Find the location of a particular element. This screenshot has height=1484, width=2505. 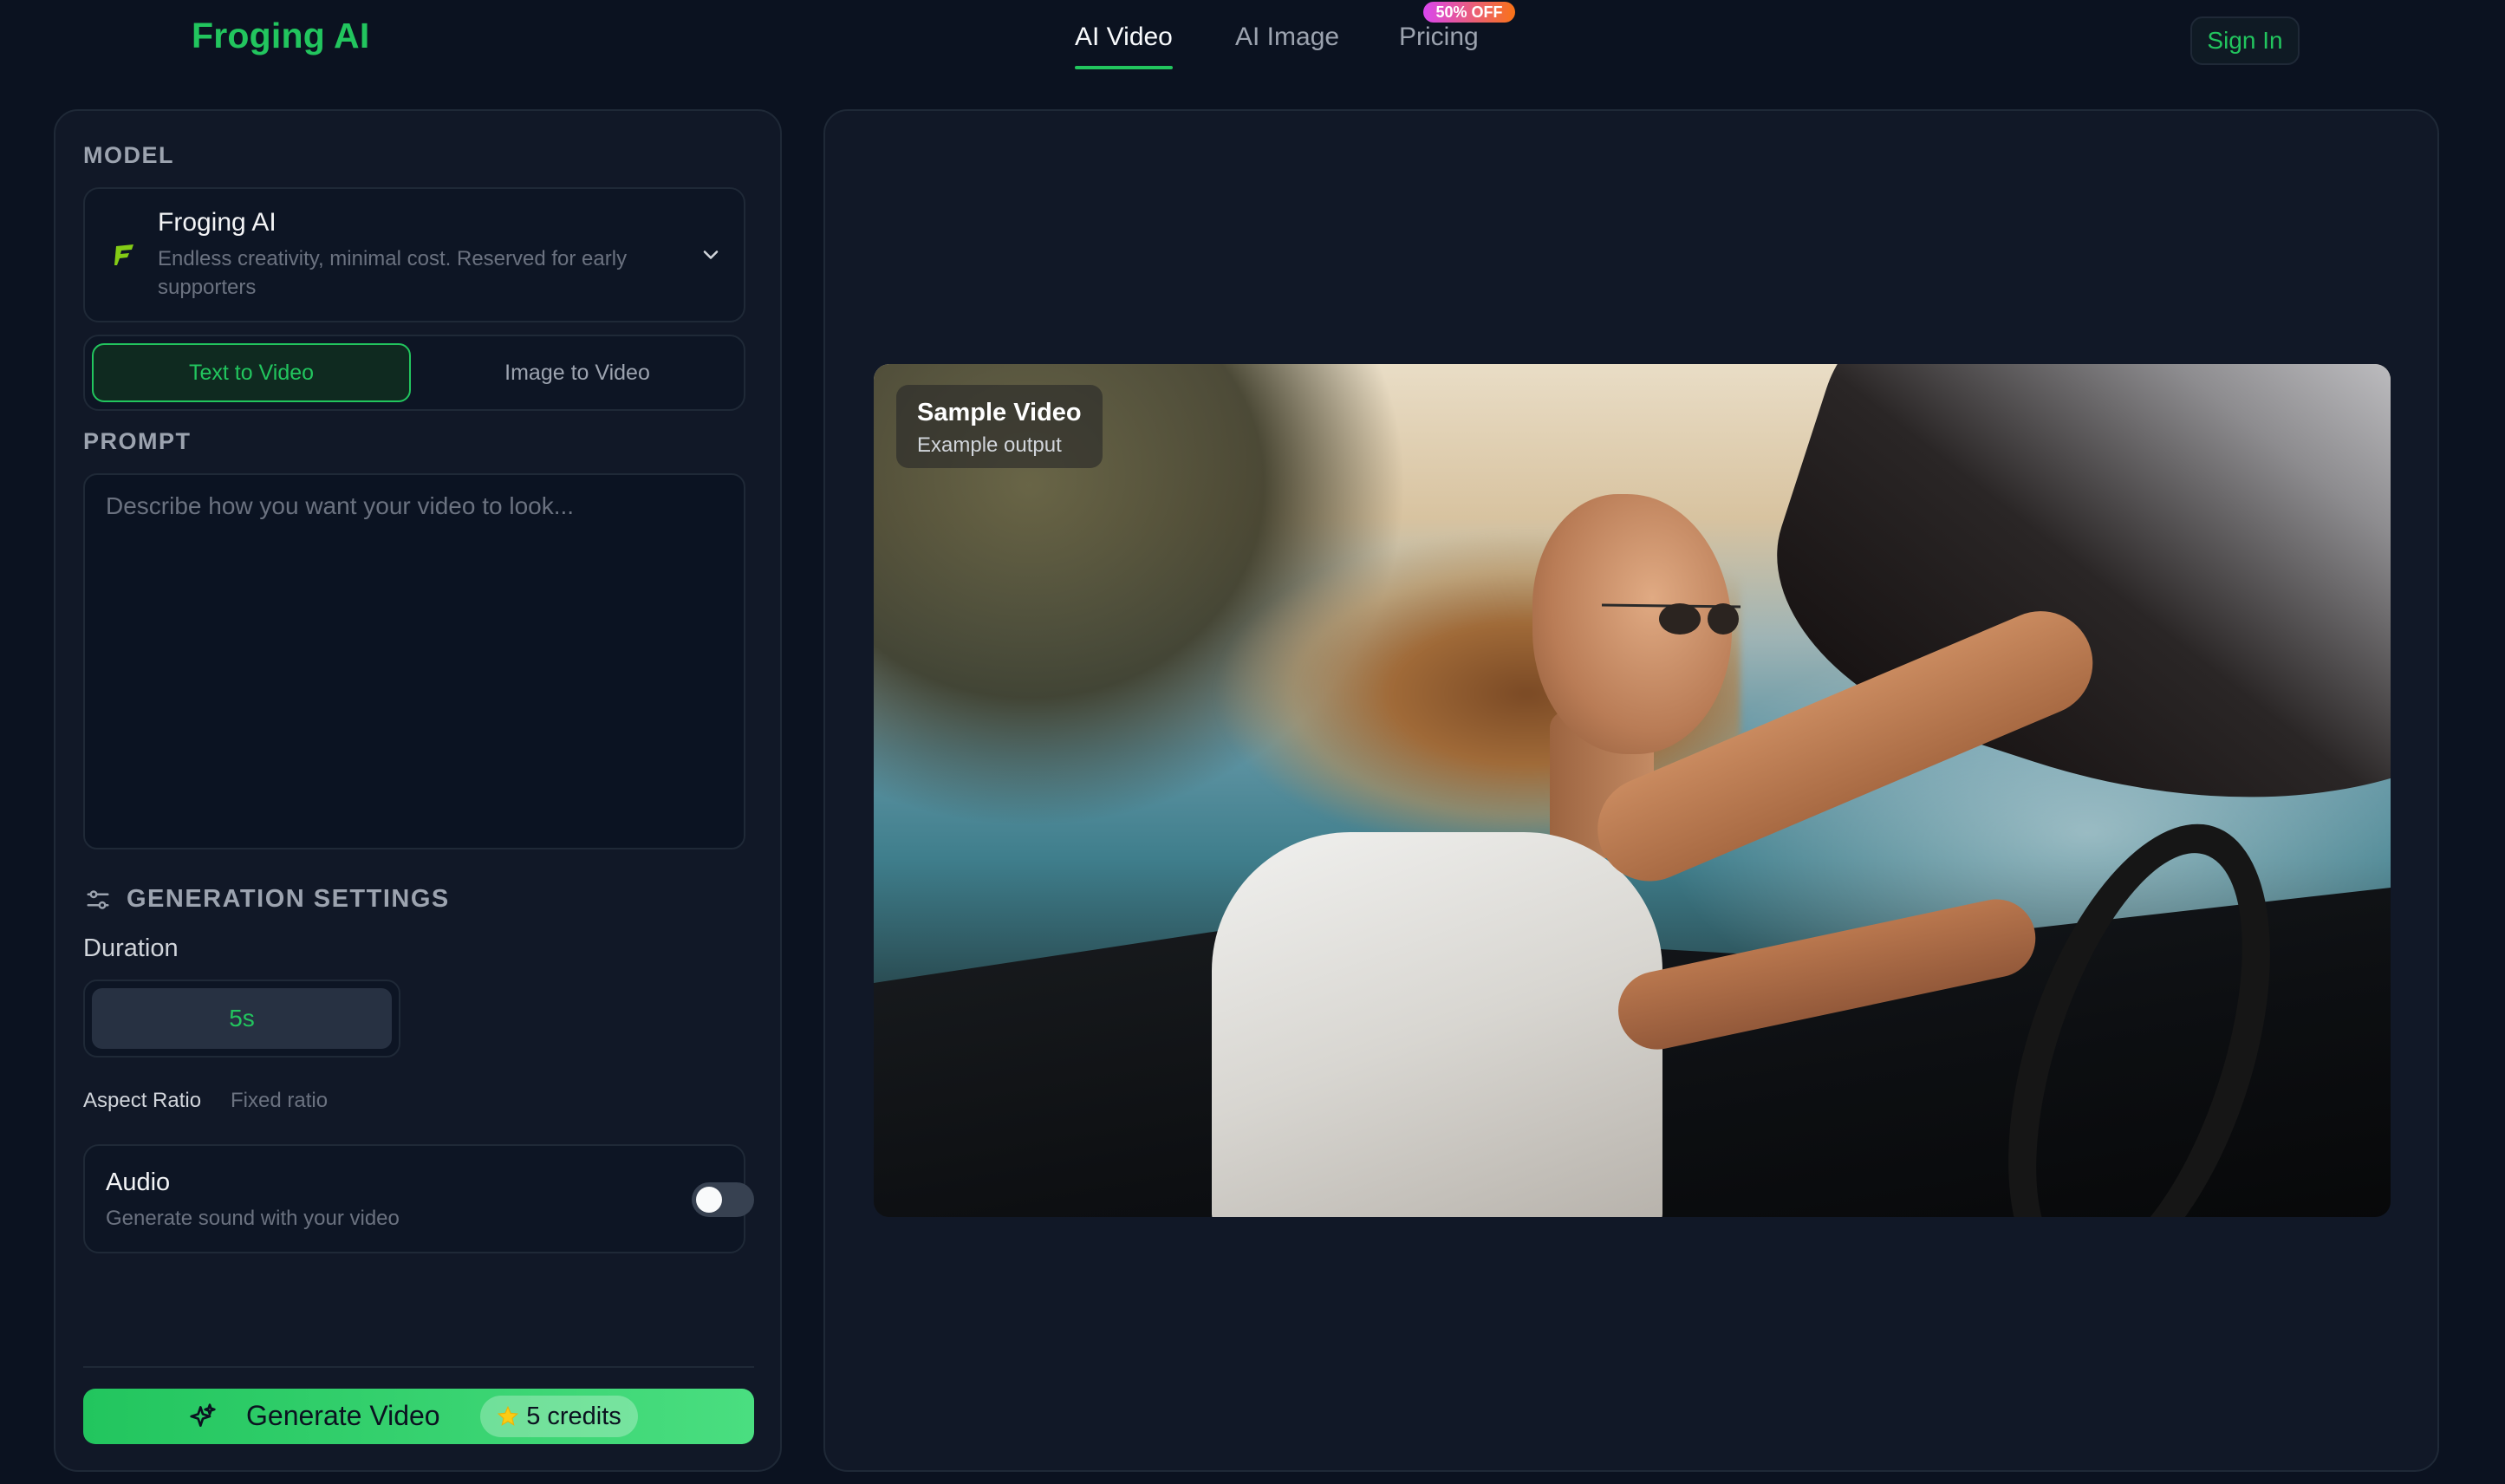

nav-ai-video: AI Video is located at coordinates (1124, 37).